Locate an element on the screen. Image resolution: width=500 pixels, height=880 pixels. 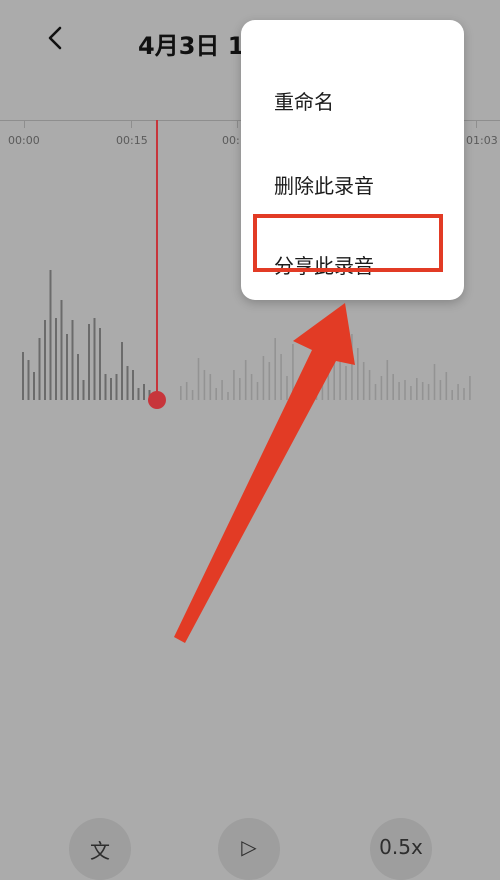
highlight-box is located at coordinates (348, 243).